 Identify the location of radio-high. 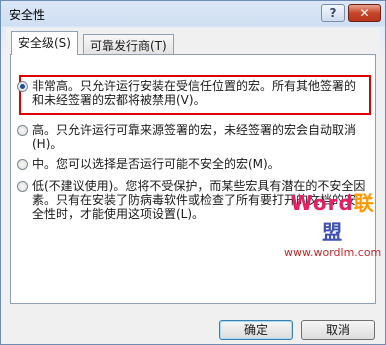
(22, 130).